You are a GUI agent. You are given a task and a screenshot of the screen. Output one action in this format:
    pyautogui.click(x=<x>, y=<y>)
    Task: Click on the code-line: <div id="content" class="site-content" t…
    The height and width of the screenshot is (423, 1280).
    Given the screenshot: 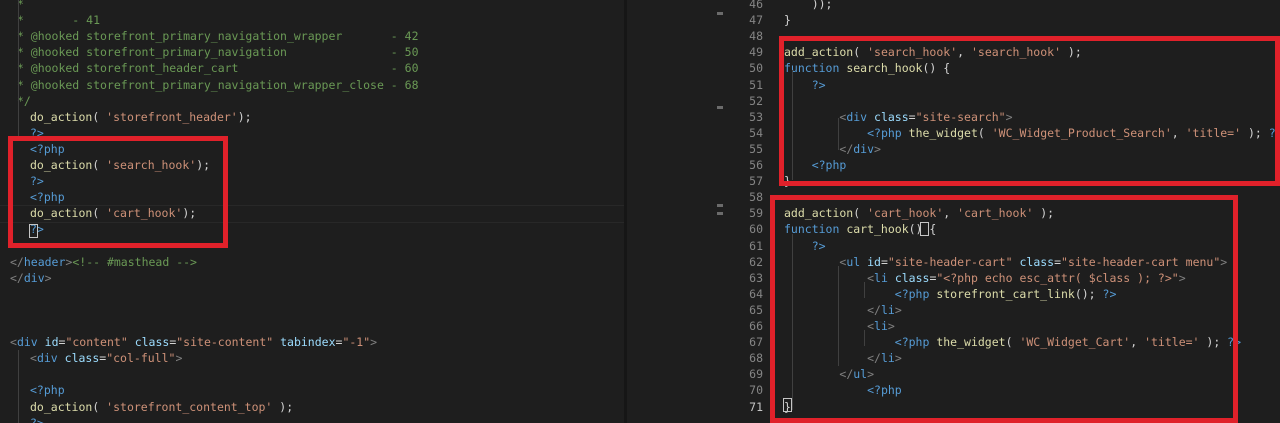 What is the action you would take?
    pyautogui.click(x=193, y=342)
    